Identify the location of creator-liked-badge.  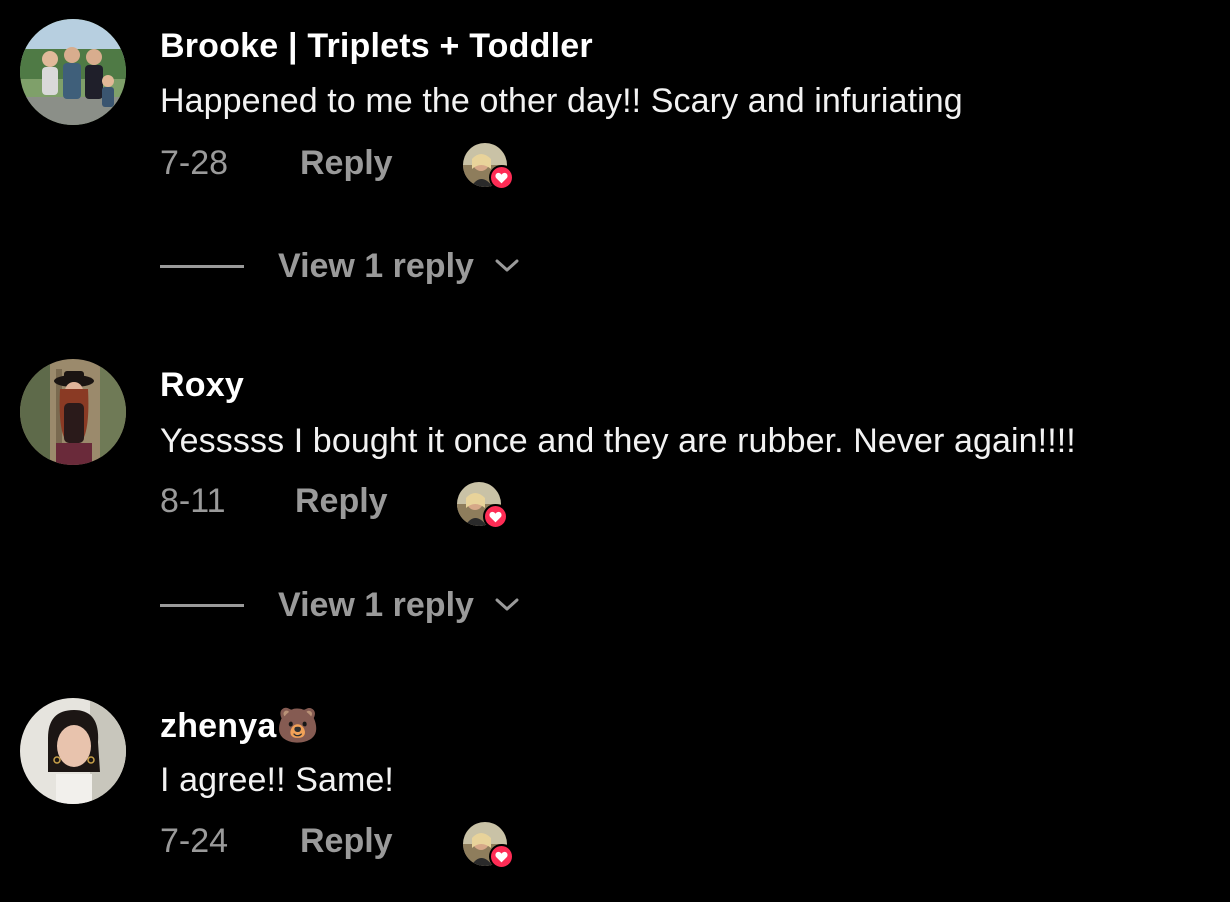
(489, 845).